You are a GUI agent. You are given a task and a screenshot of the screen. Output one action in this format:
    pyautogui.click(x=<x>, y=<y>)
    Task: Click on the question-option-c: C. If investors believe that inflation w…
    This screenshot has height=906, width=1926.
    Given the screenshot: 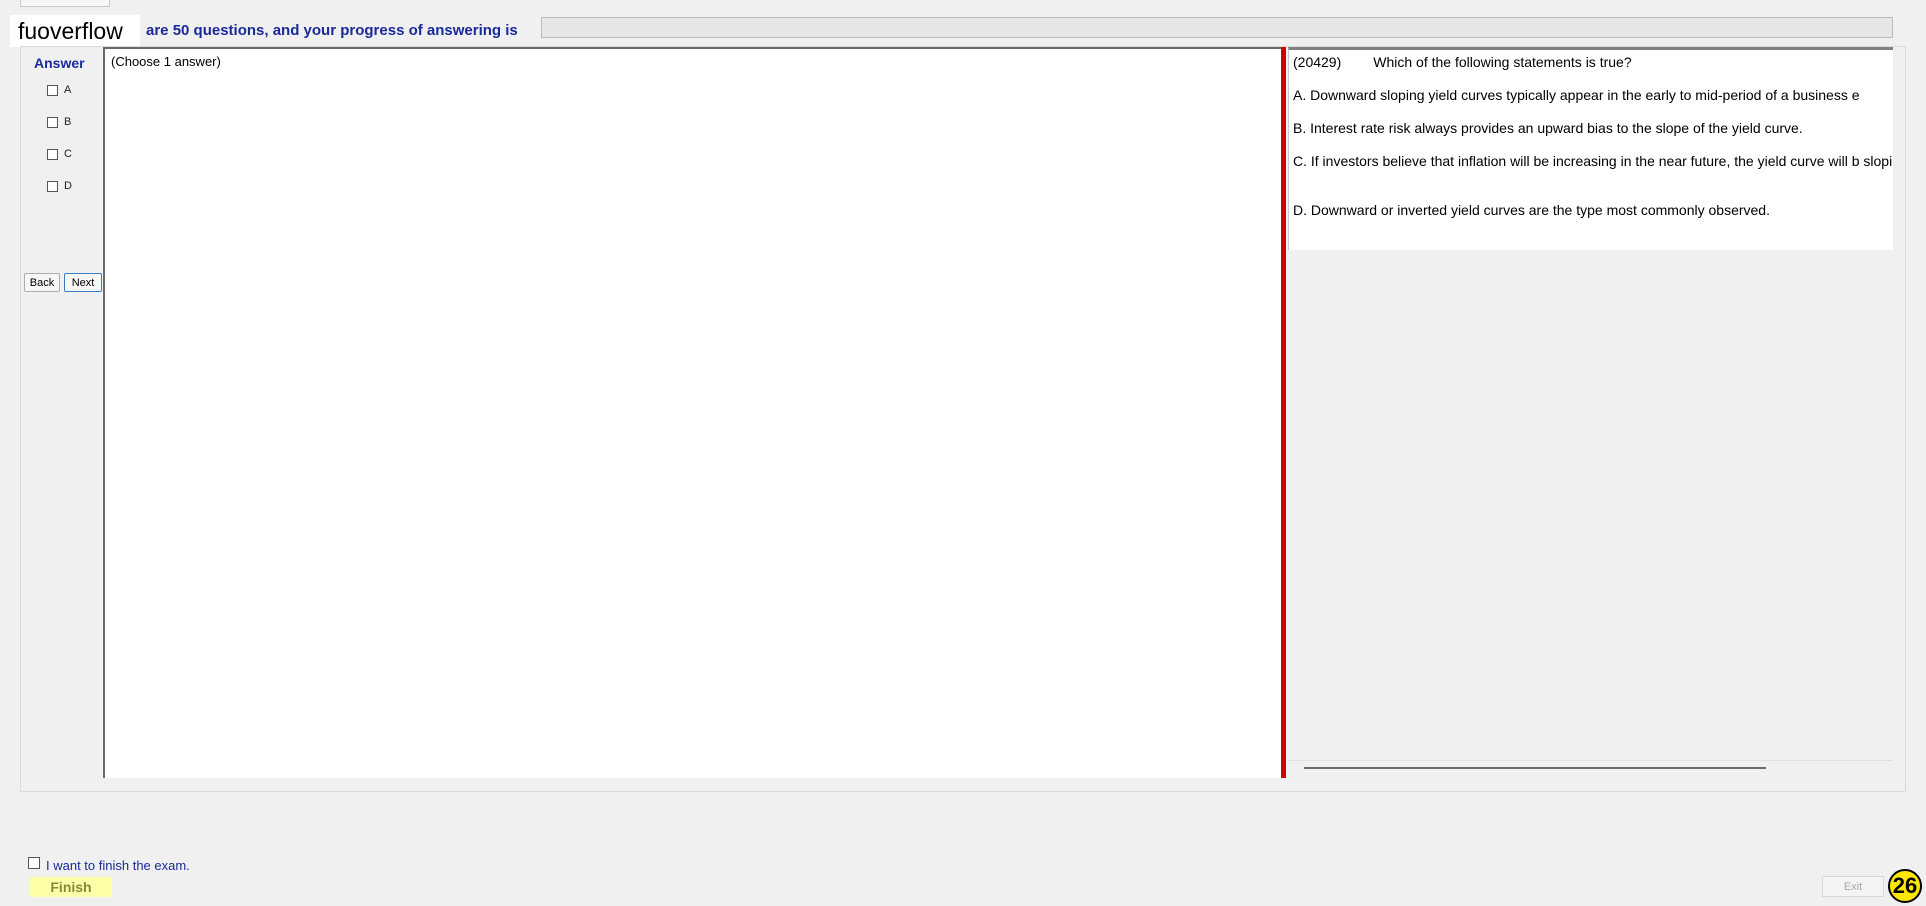 What is the action you would take?
    pyautogui.click(x=1593, y=161)
    